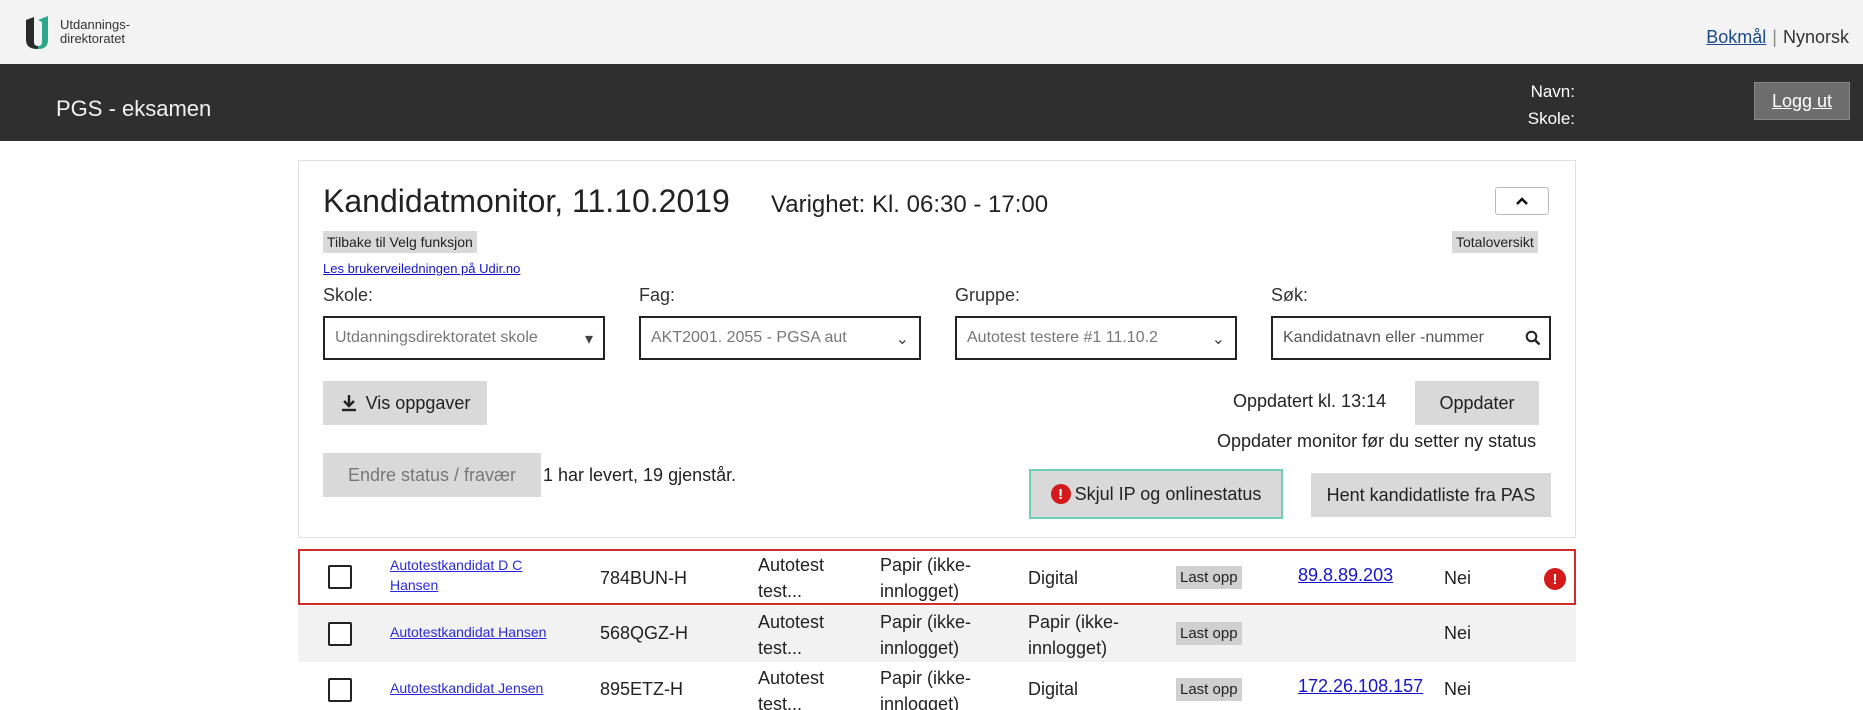 This screenshot has height=710, width=1863. I want to click on user-guide-link: Les brukerveiledningen på Udir.no, so click(421, 268).